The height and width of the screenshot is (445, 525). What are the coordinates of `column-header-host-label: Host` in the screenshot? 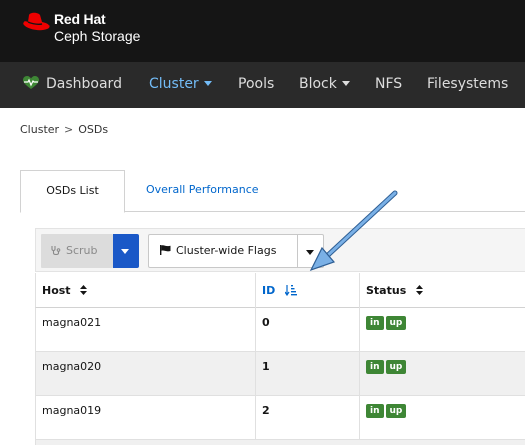 It's located at (56, 290).